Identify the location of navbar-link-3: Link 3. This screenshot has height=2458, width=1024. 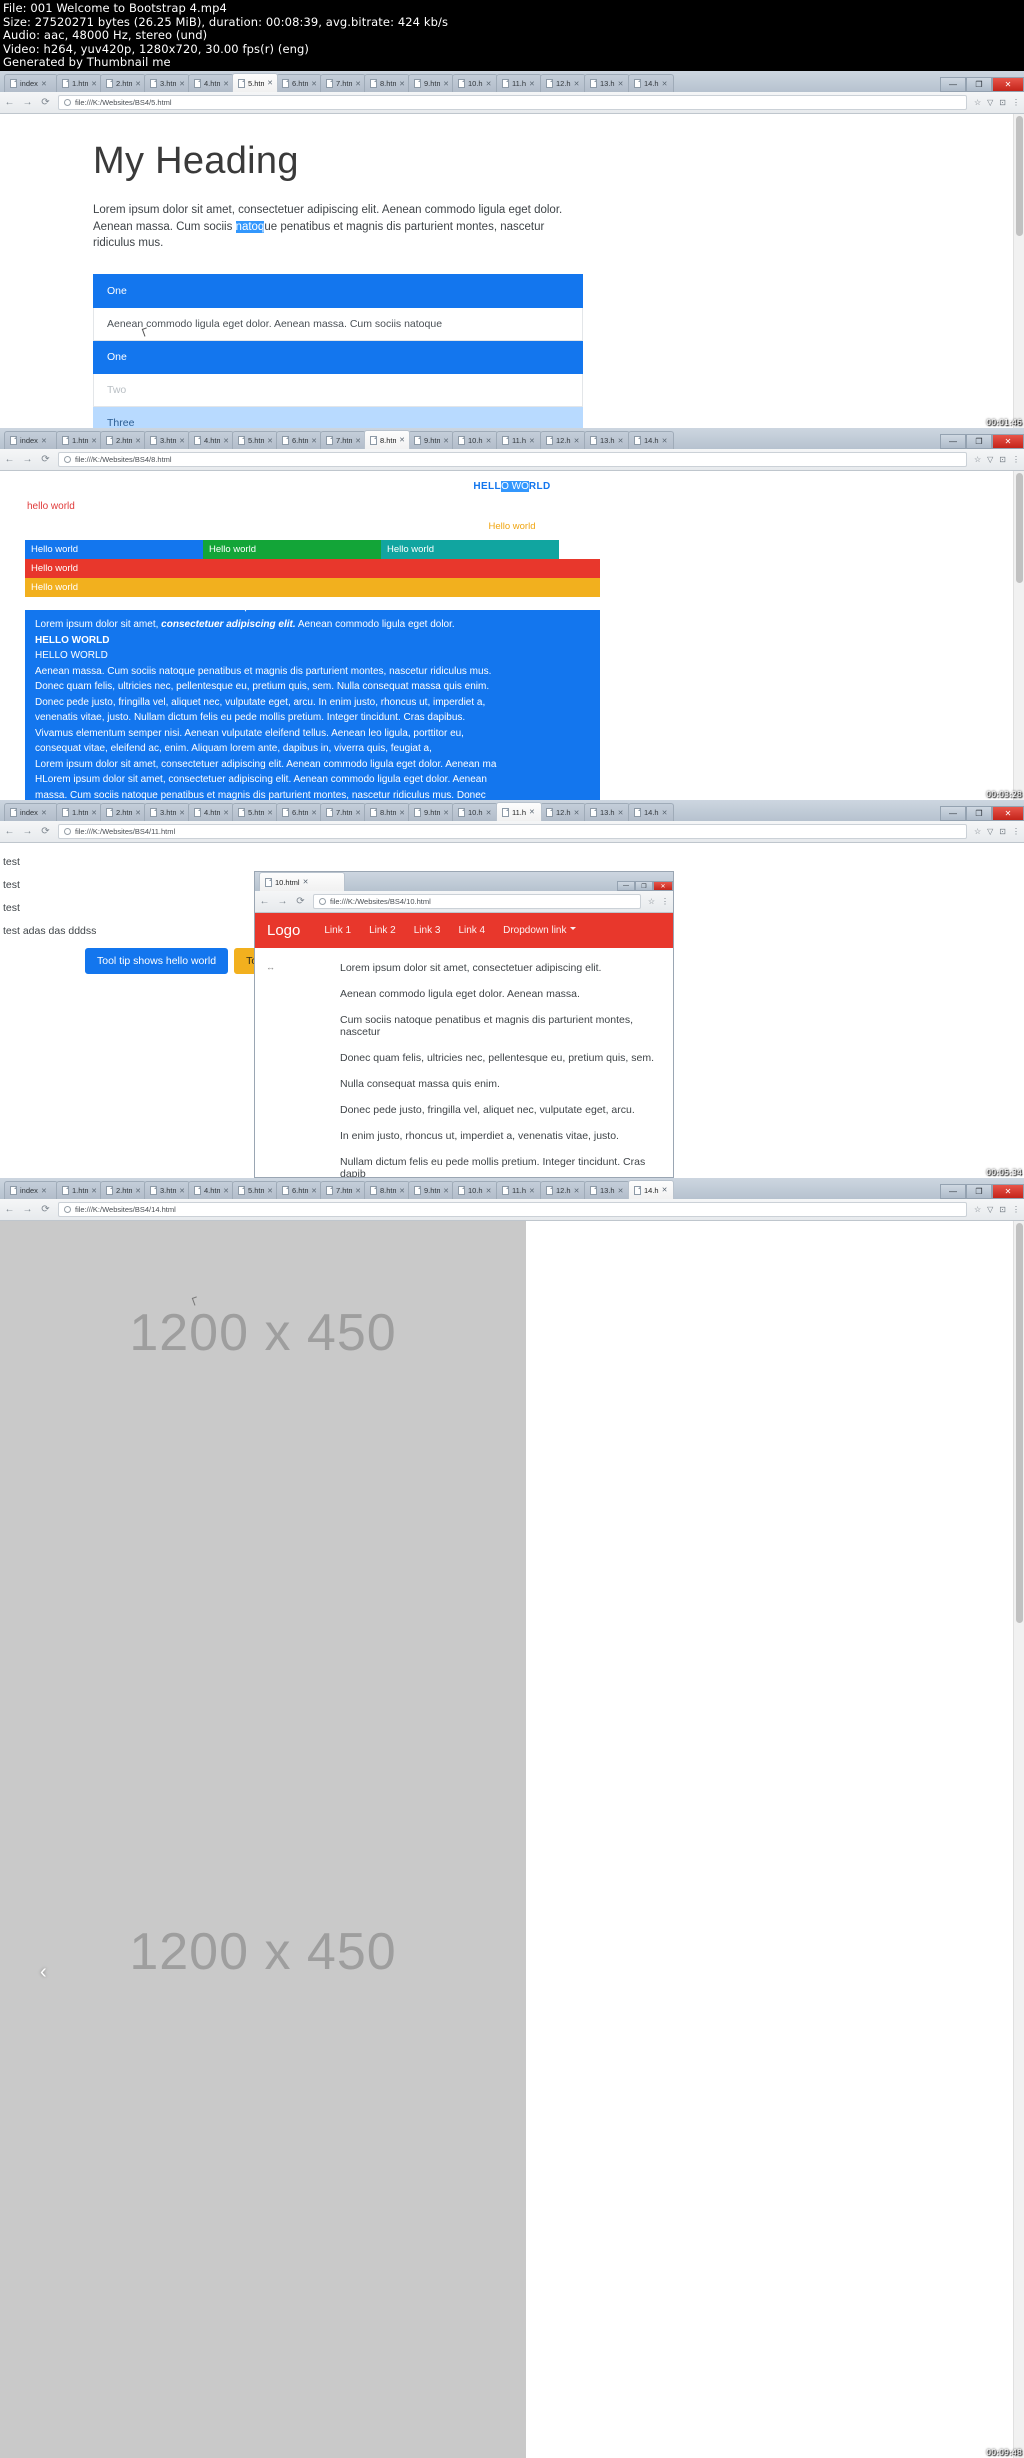
(427, 930).